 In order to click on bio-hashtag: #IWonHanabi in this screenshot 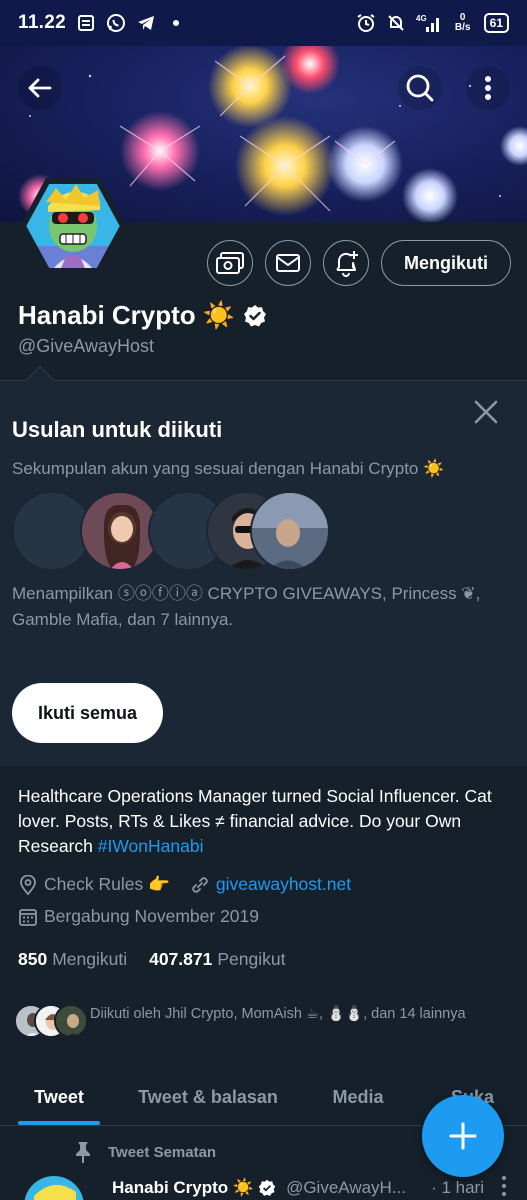, I will do `click(151, 846)`.